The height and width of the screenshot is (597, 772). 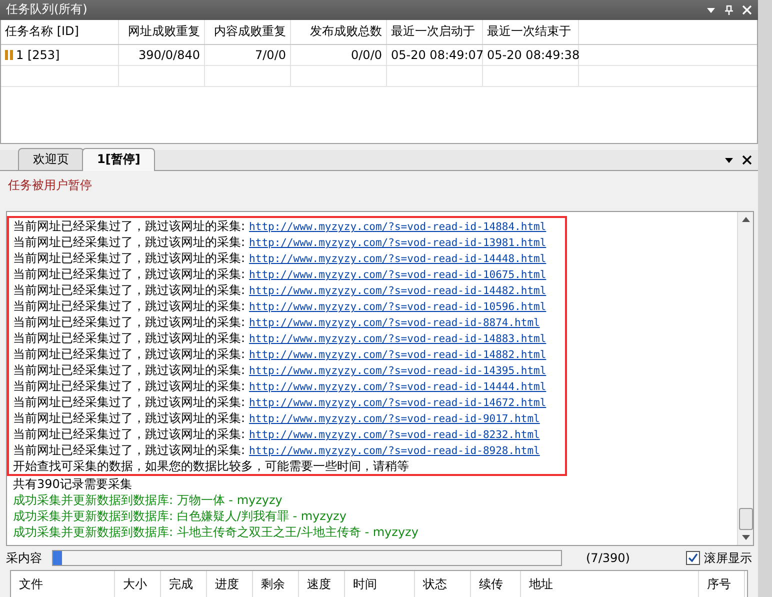 I want to click on column-header: 大小, so click(x=138, y=584).